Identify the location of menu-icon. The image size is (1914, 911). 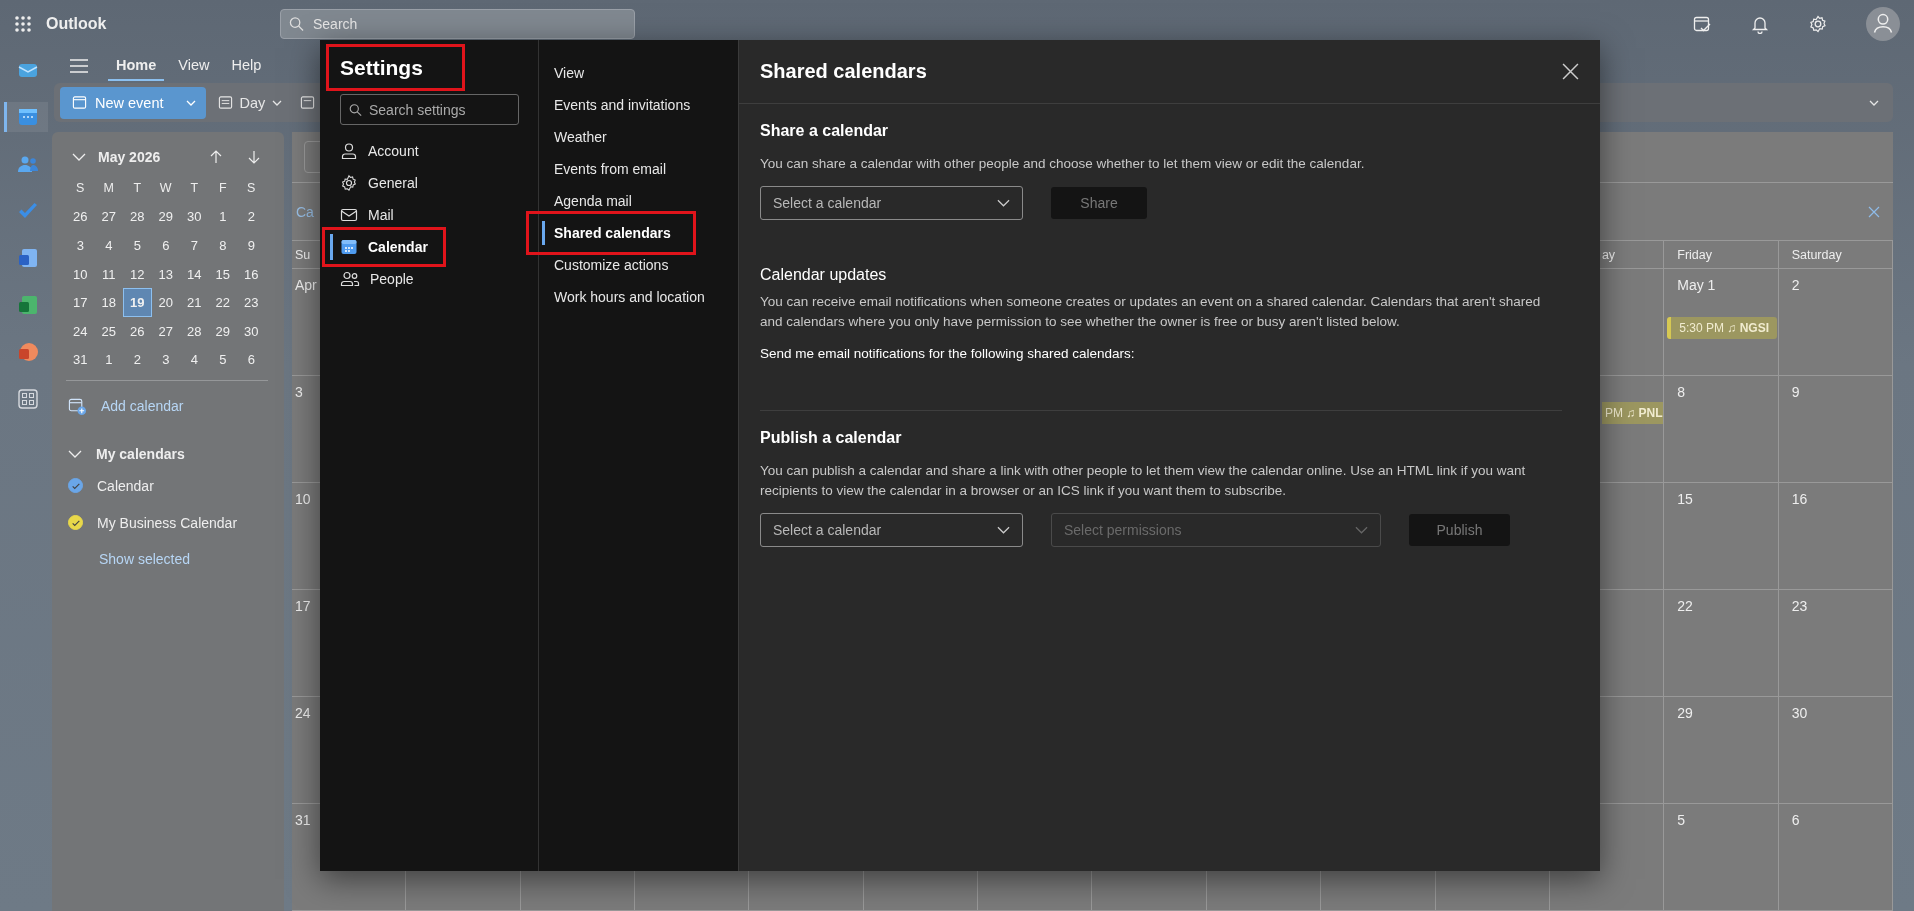
(79, 65).